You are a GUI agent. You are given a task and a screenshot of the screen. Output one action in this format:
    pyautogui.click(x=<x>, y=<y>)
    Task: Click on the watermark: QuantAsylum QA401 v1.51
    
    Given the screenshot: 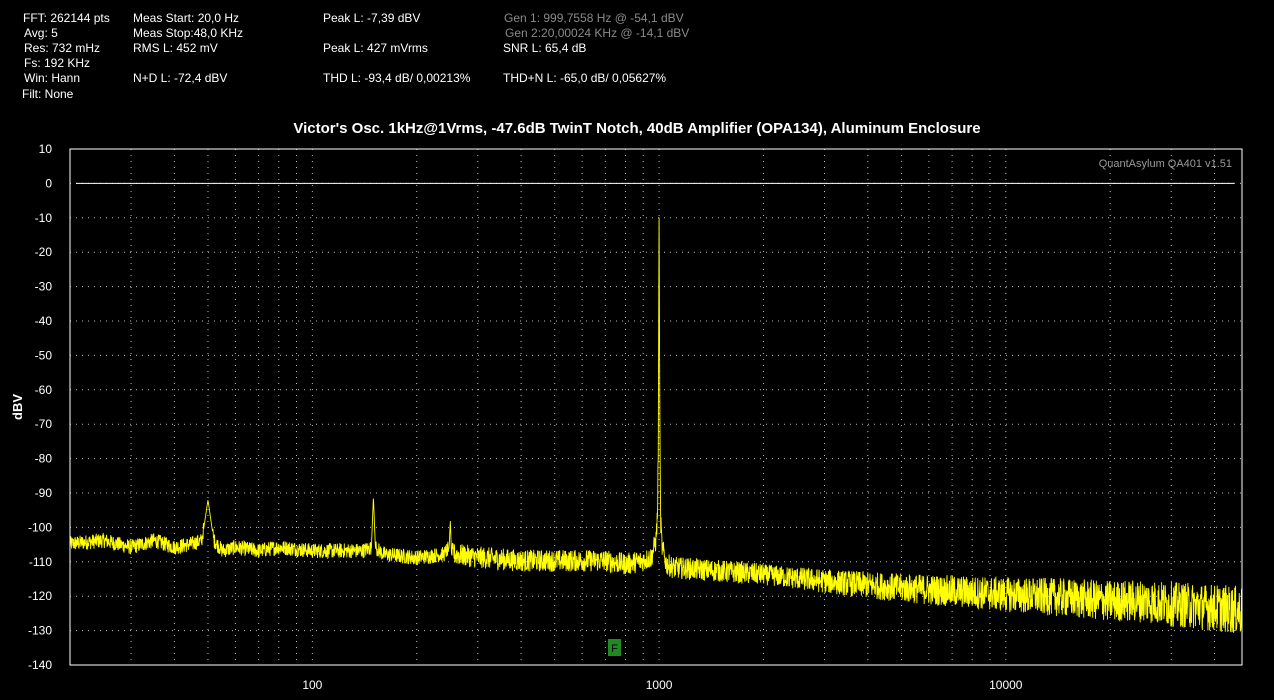 What is the action you would take?
    pyautogui.click(x=1165, y=164)
    